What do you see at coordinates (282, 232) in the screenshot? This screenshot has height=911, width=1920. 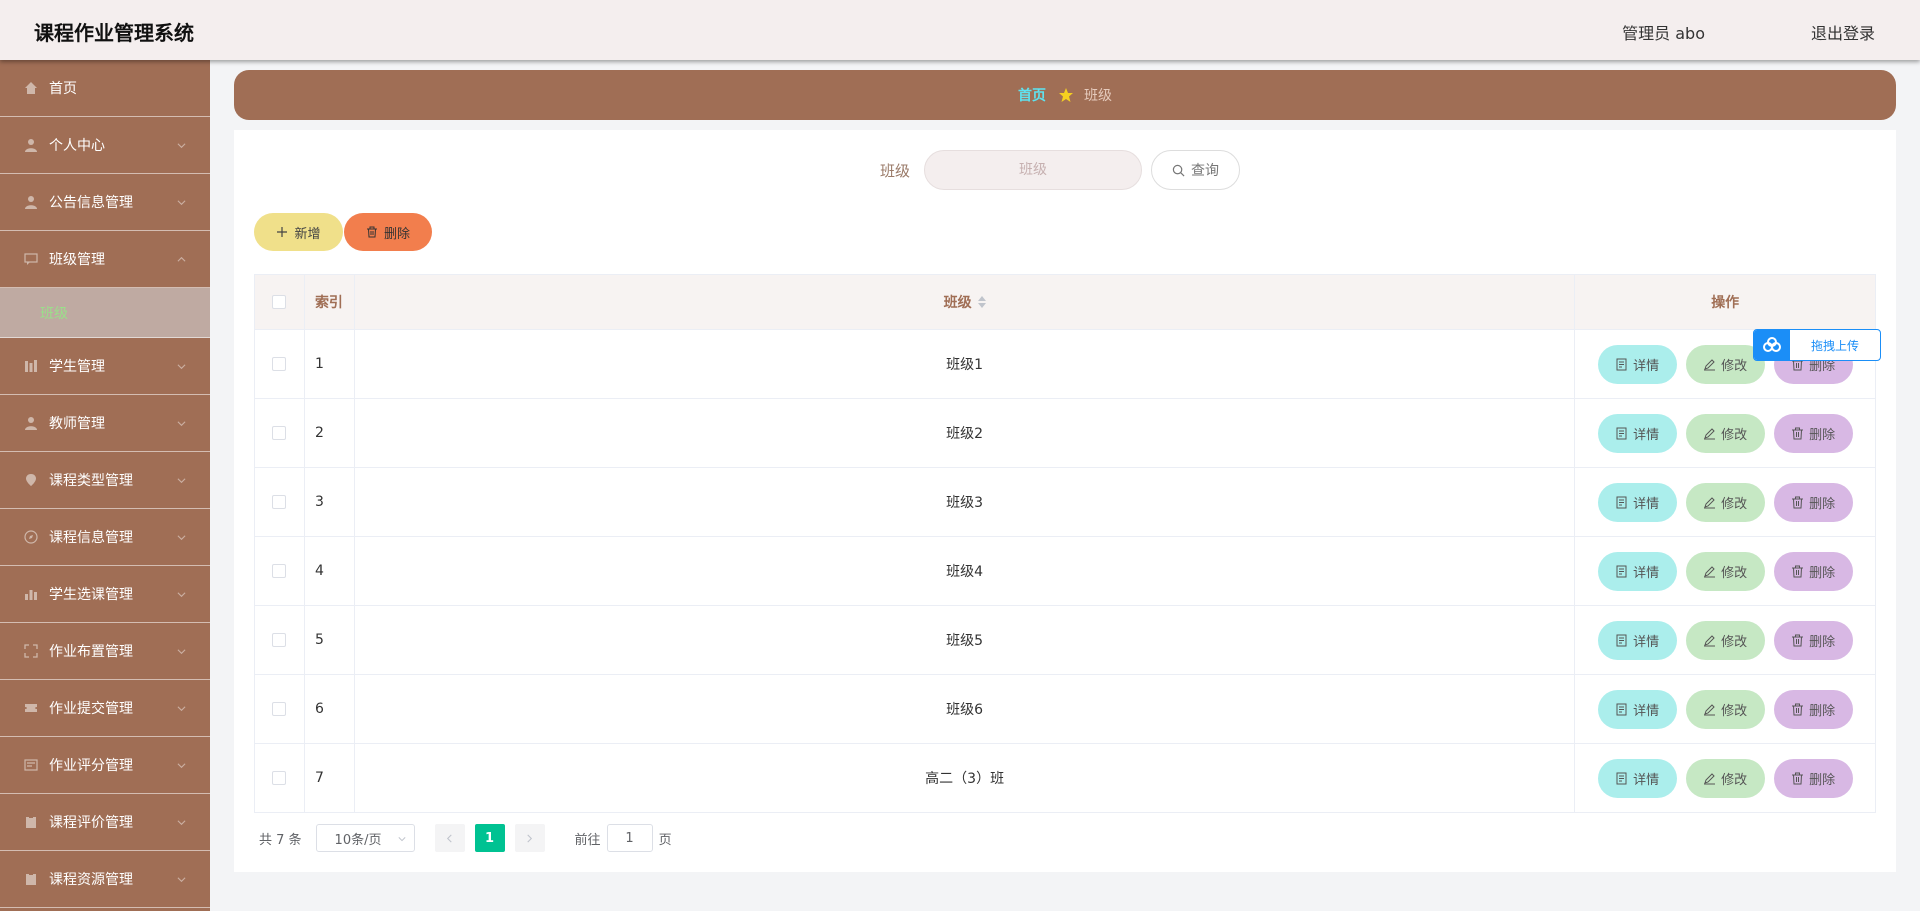 I see `plus-icon` at bounding box center [282, 232].